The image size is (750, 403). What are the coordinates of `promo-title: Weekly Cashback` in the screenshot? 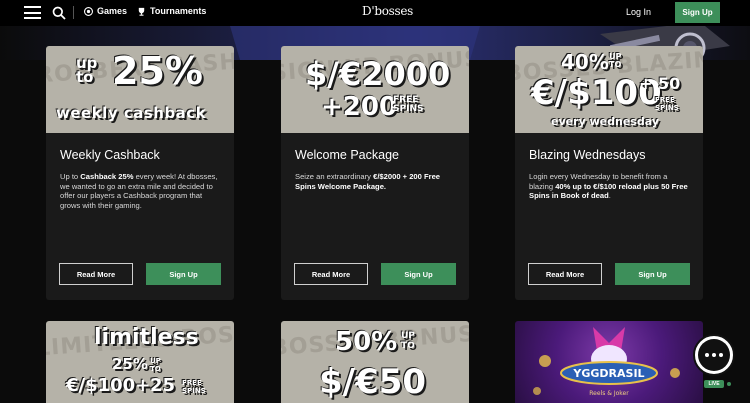 It's located at (110, 155).